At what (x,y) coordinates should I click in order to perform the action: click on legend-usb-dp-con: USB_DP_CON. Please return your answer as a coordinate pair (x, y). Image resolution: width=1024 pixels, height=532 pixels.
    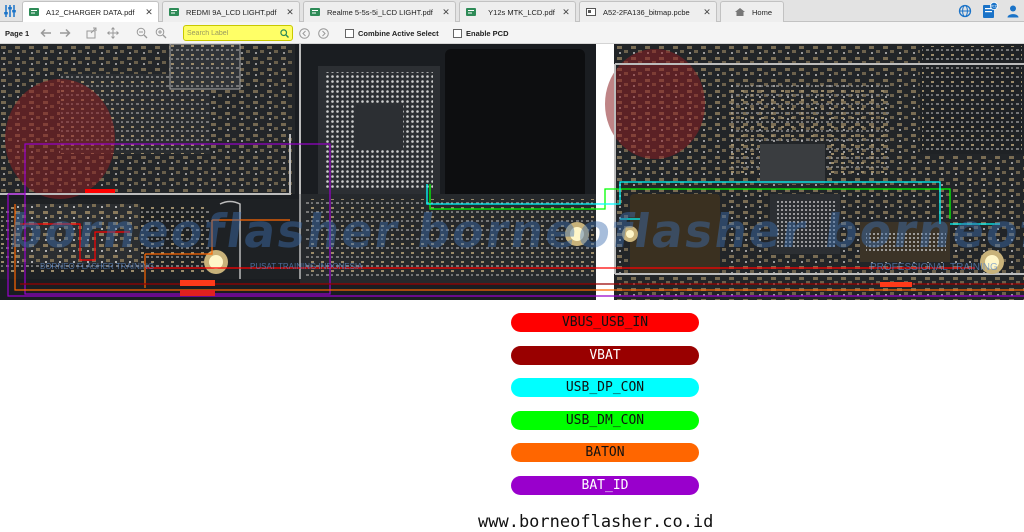
    Looking at the image, I should click on (605, 387).